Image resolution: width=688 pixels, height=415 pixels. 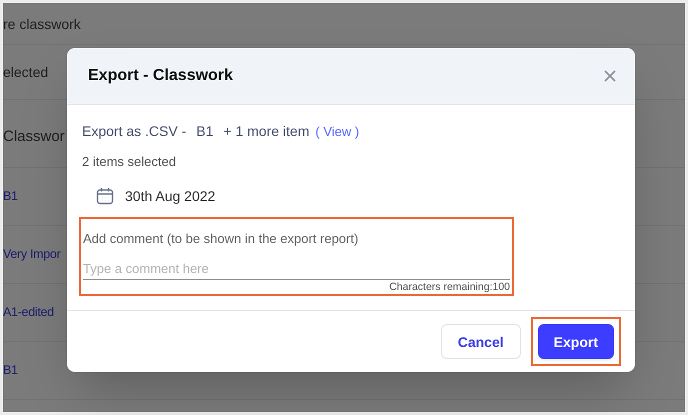 What do you see at coordinates (42, 24) in the screenshot?
I see `page-title: re classwork` at bounding box center [42, 24].